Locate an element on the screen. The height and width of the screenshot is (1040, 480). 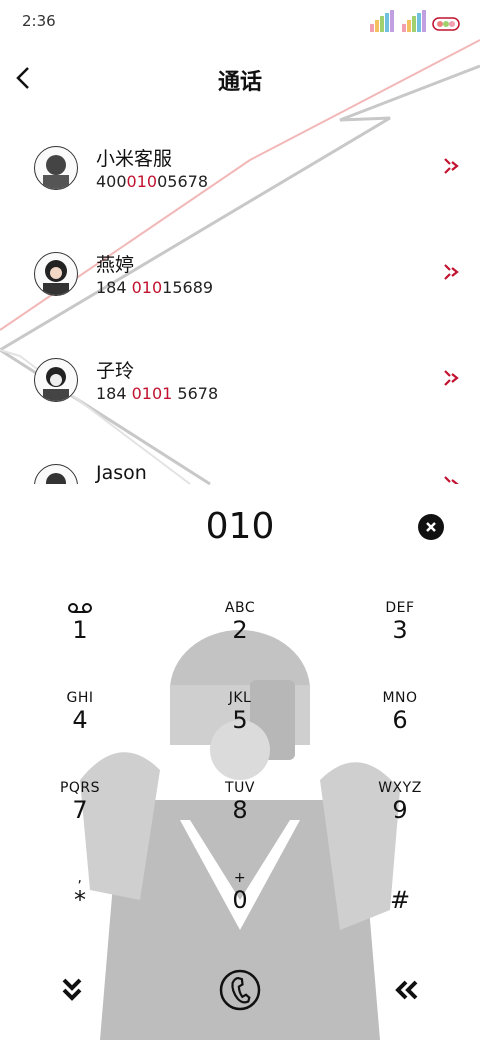
key-letters: DEF is located at coordinates (400, 608).